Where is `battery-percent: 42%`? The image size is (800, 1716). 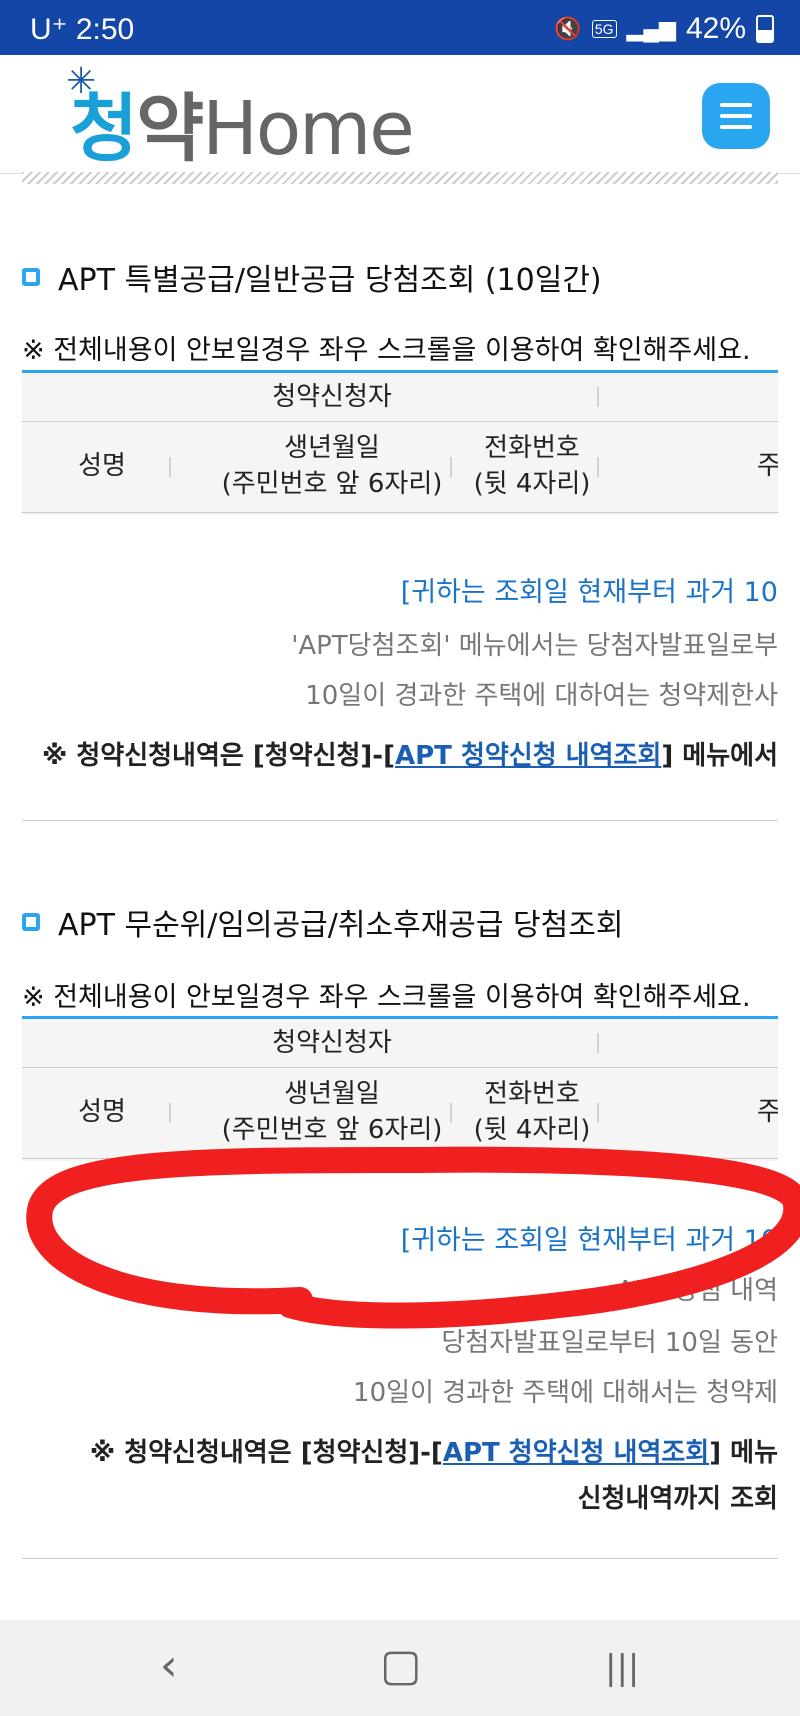 battery-percent: 42% is located at coordinates (715, 28).